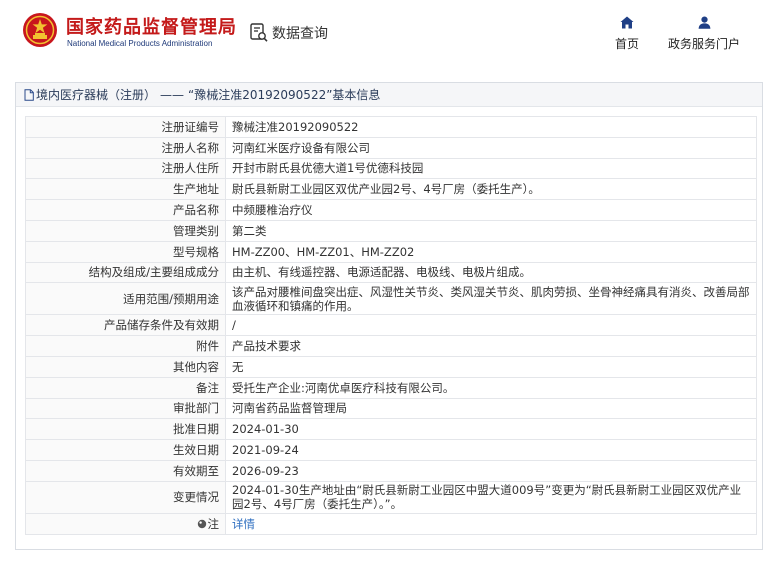 The image size is (764, 562). I want to click on document-icon, so click(29, 94).